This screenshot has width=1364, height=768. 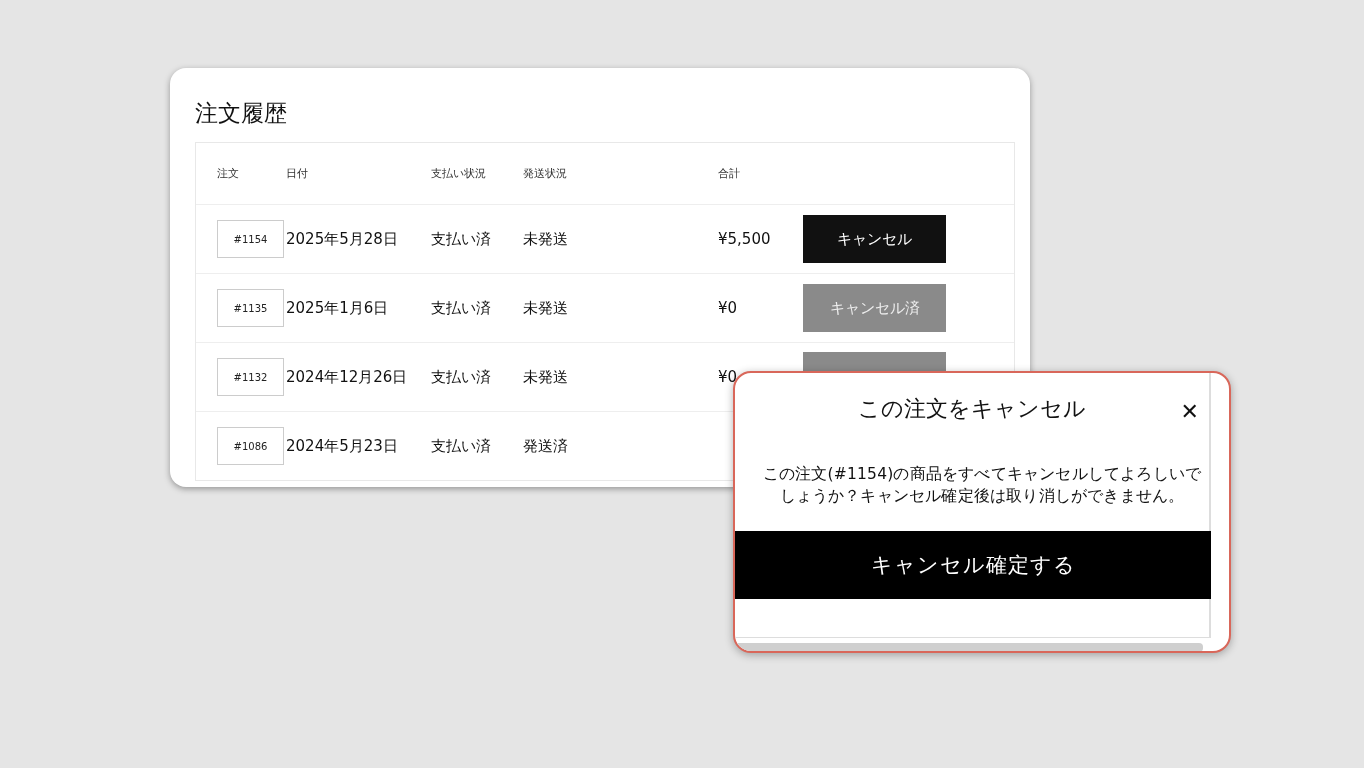 I want to click on total-cell-text: ¥5,500, so click(x=745, y=239).